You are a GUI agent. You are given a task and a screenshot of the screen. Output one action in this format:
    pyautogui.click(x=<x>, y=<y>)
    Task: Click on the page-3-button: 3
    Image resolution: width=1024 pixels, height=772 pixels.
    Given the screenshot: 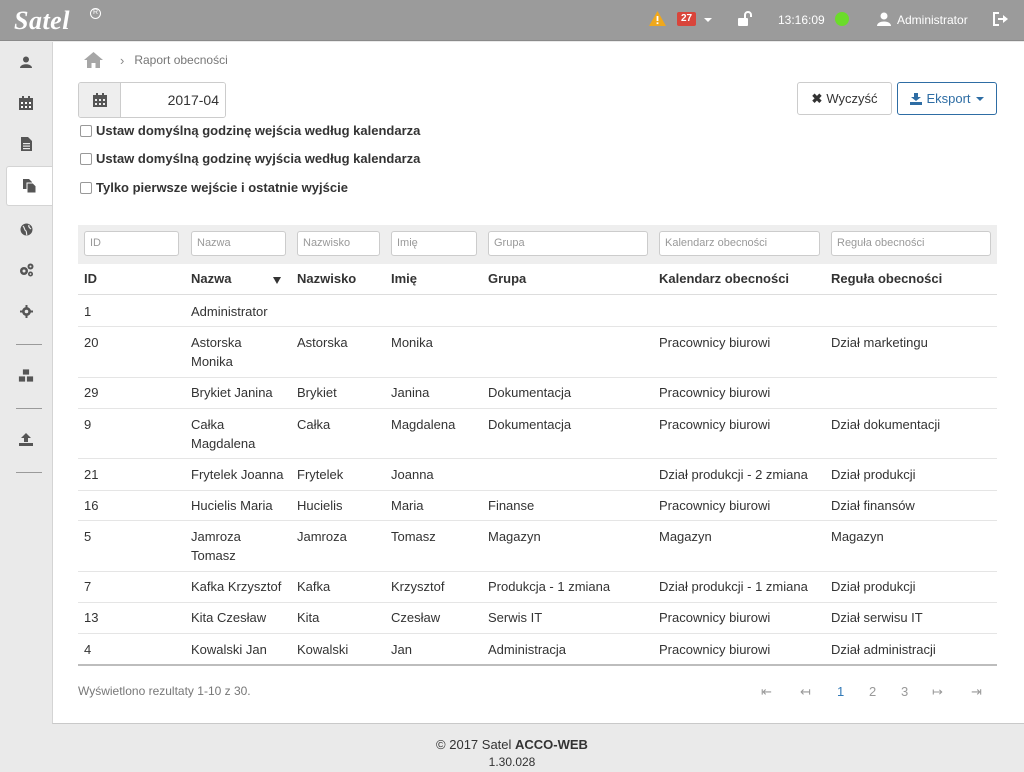 What is the action you would take?
    pyautogui.click(x=904, y=691)
    